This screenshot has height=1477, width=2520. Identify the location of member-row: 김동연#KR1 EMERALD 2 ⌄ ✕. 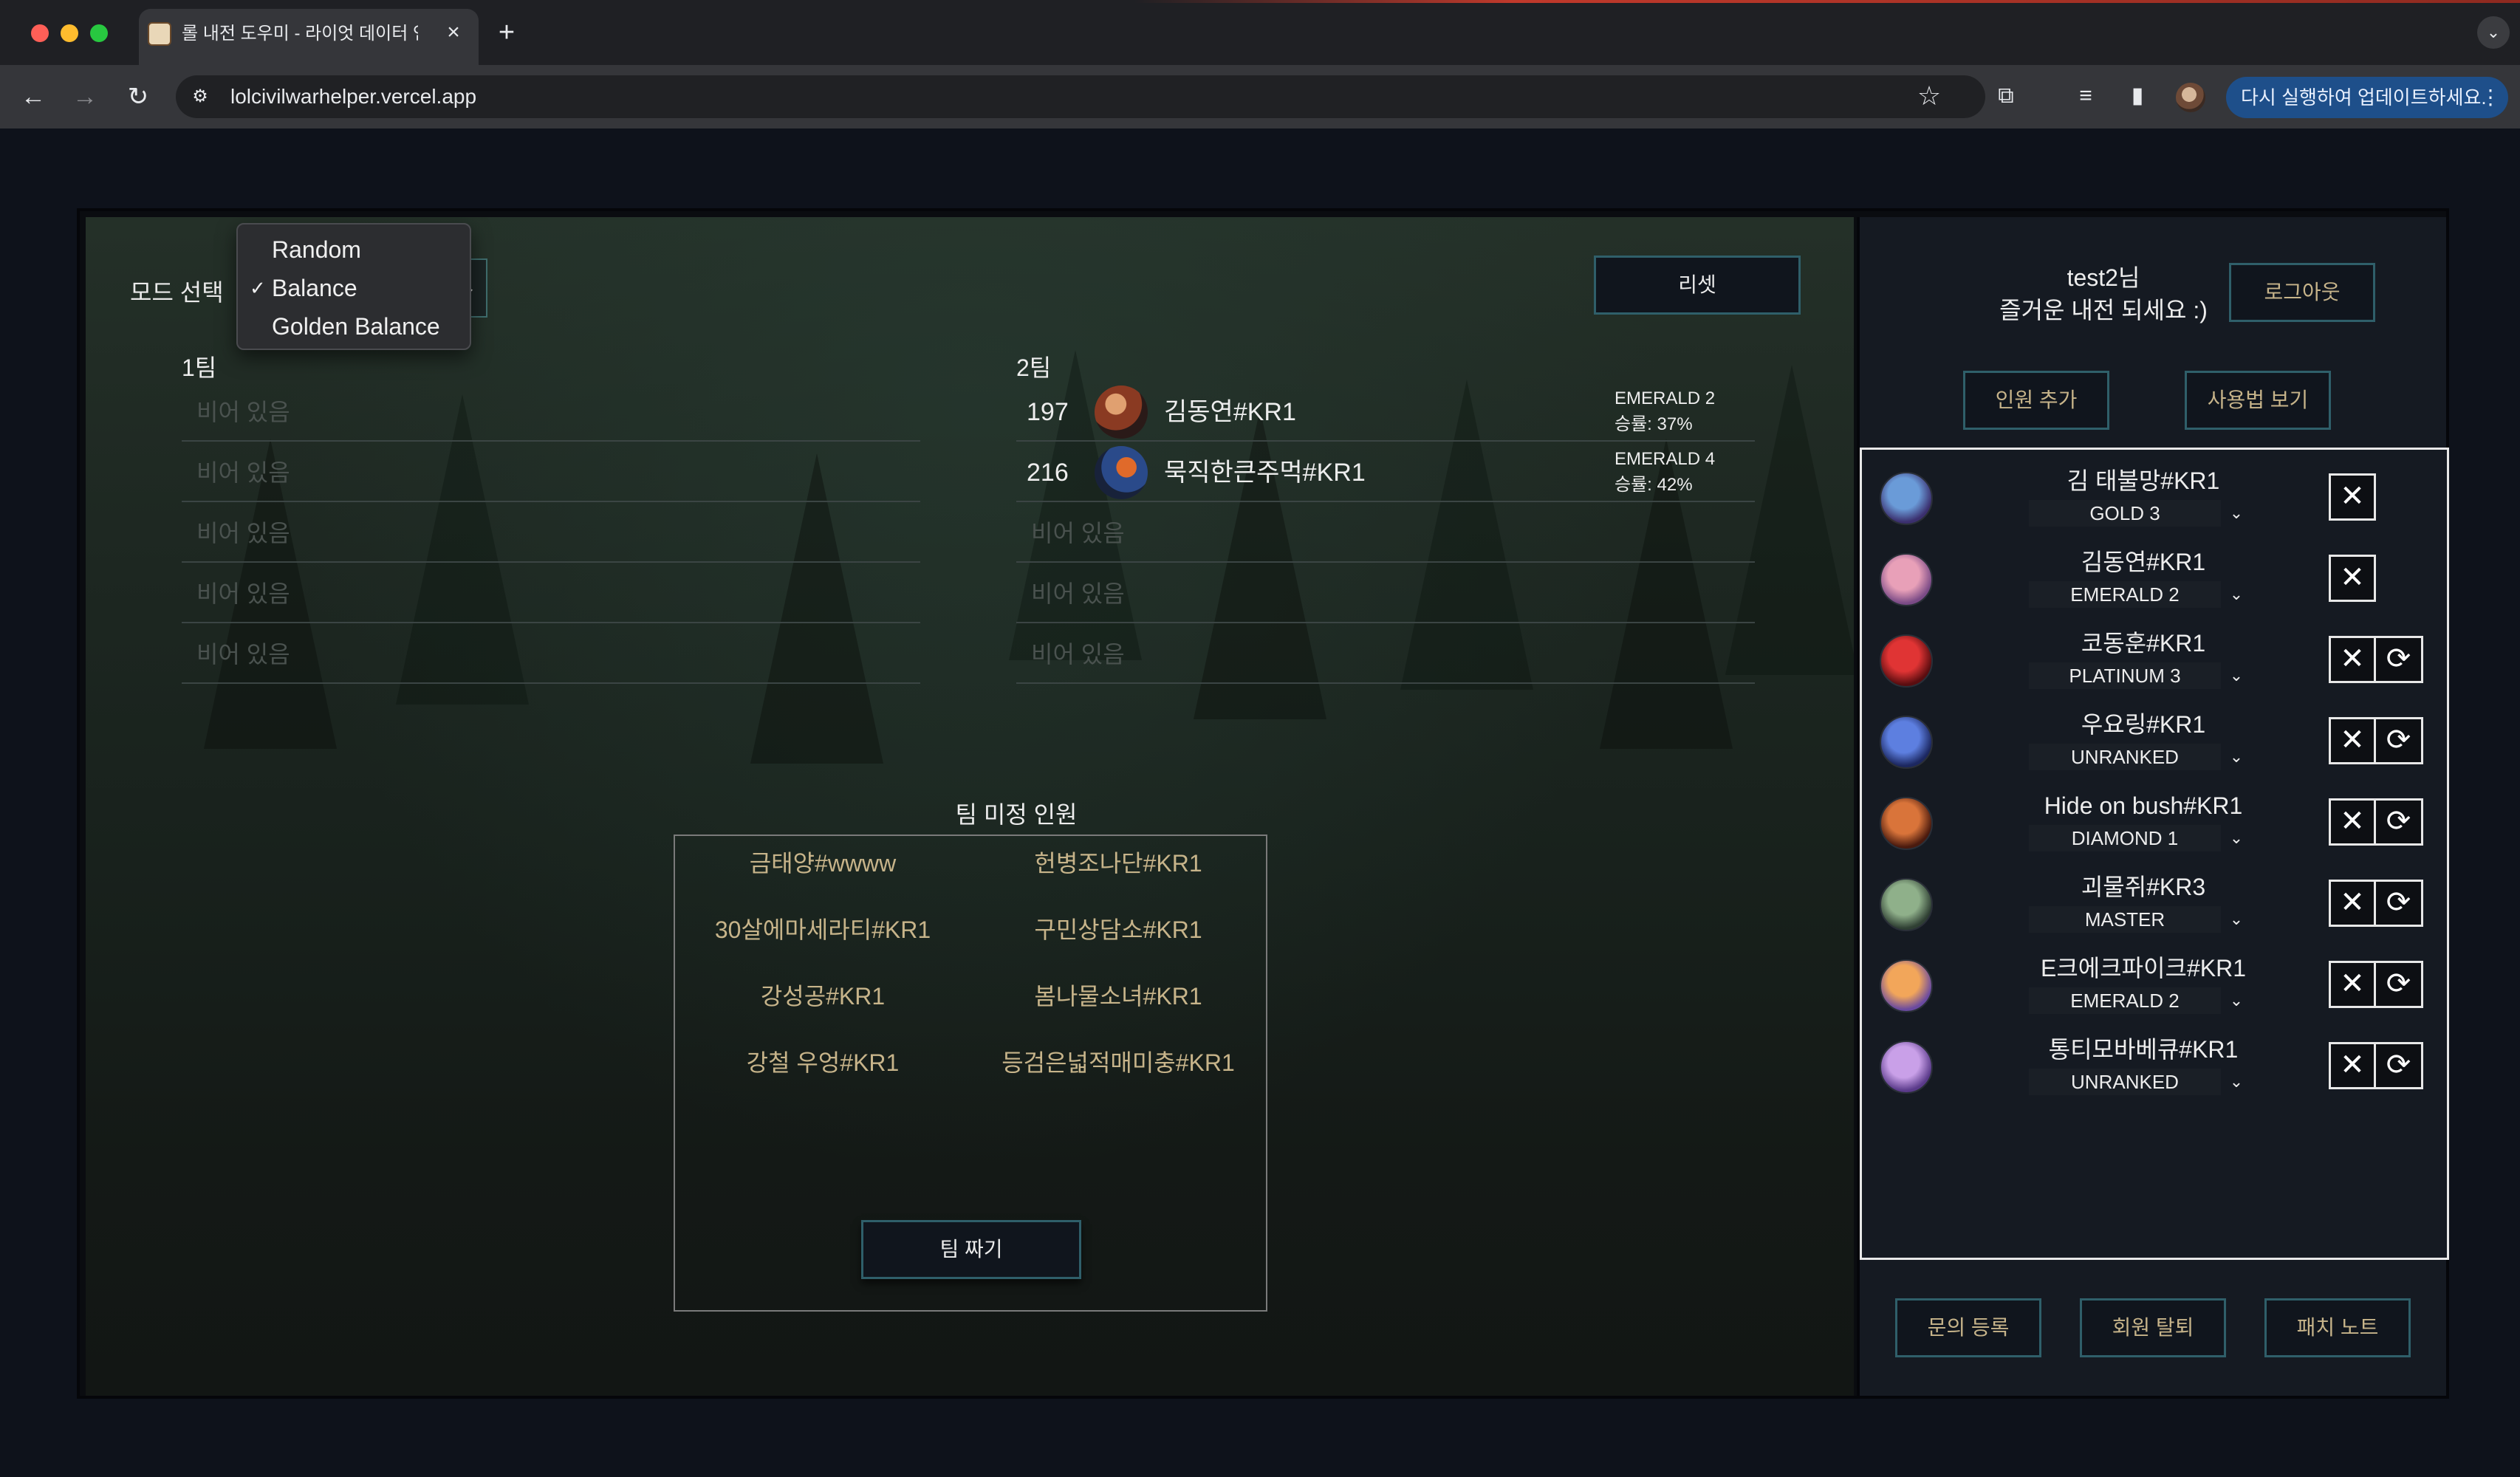
(2154, 579).